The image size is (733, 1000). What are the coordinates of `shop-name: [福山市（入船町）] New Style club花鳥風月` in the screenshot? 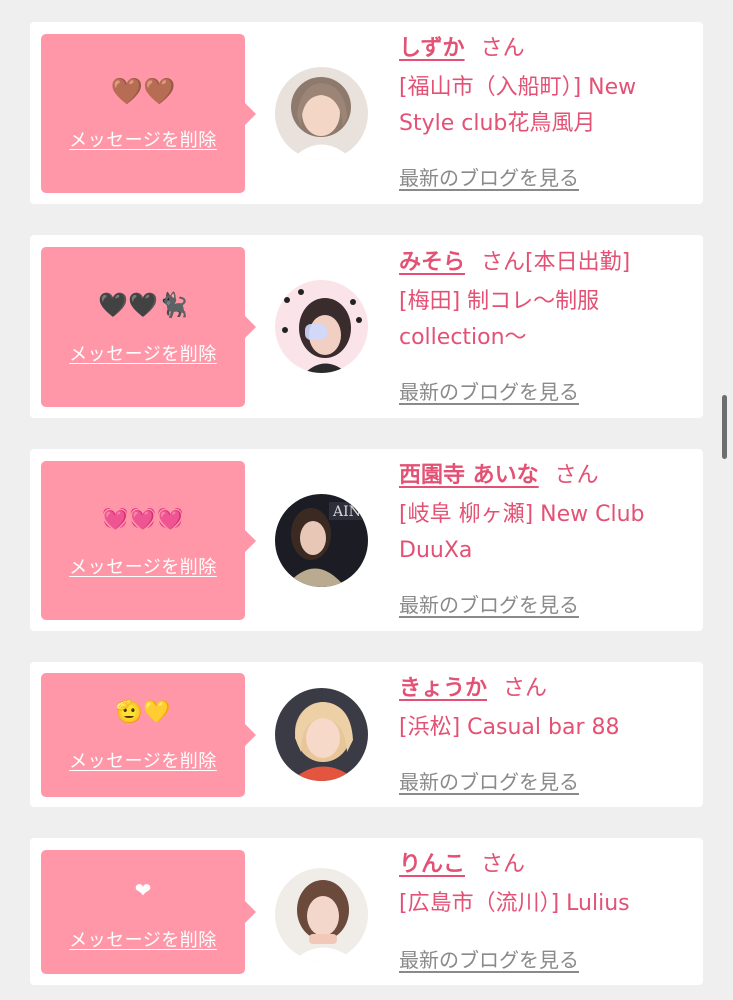 It's located at (518, 105).